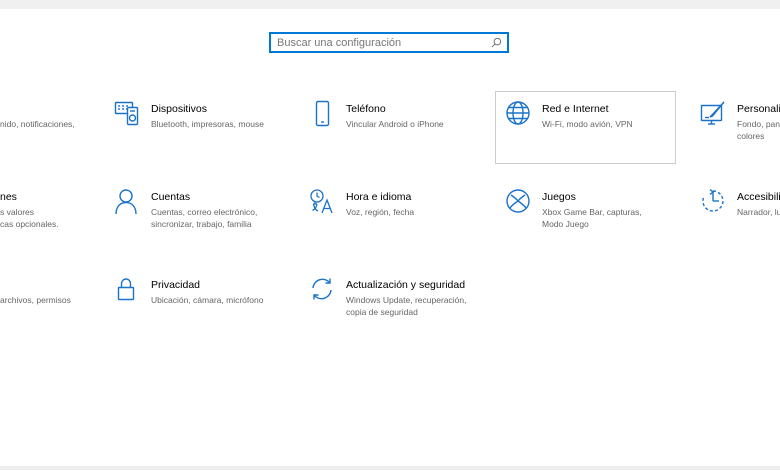 Image resolution: width=780 pixels, height=470 pixels. I want to click on tile-busqueda: archivos, permisos, so click(50, 298).